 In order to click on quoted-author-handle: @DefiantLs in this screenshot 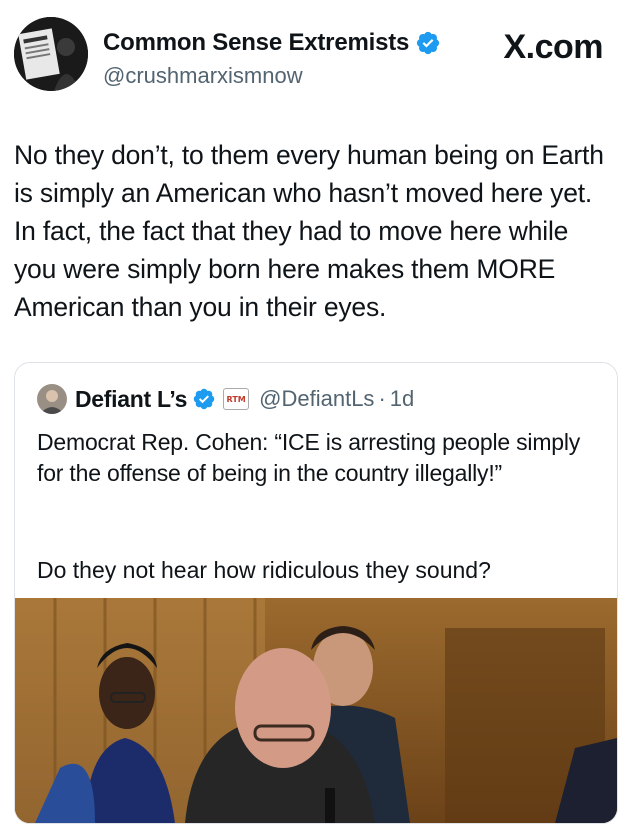, I will do `click(316, 399)`.